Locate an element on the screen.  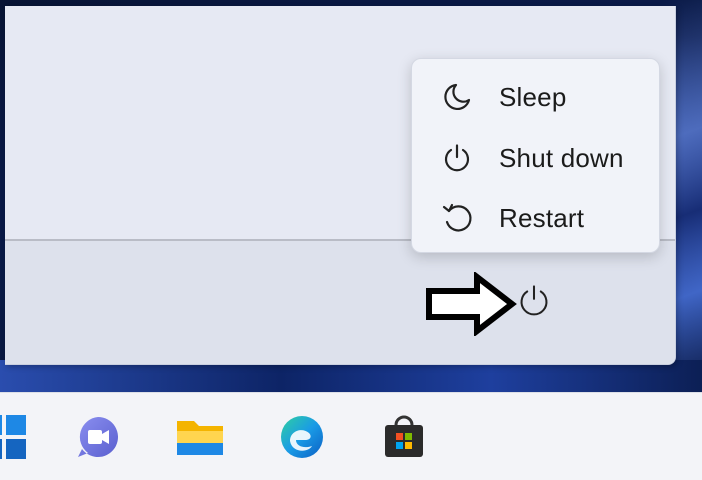
menu-item-shut-down: Shut down is located at coordinates (535, 158).